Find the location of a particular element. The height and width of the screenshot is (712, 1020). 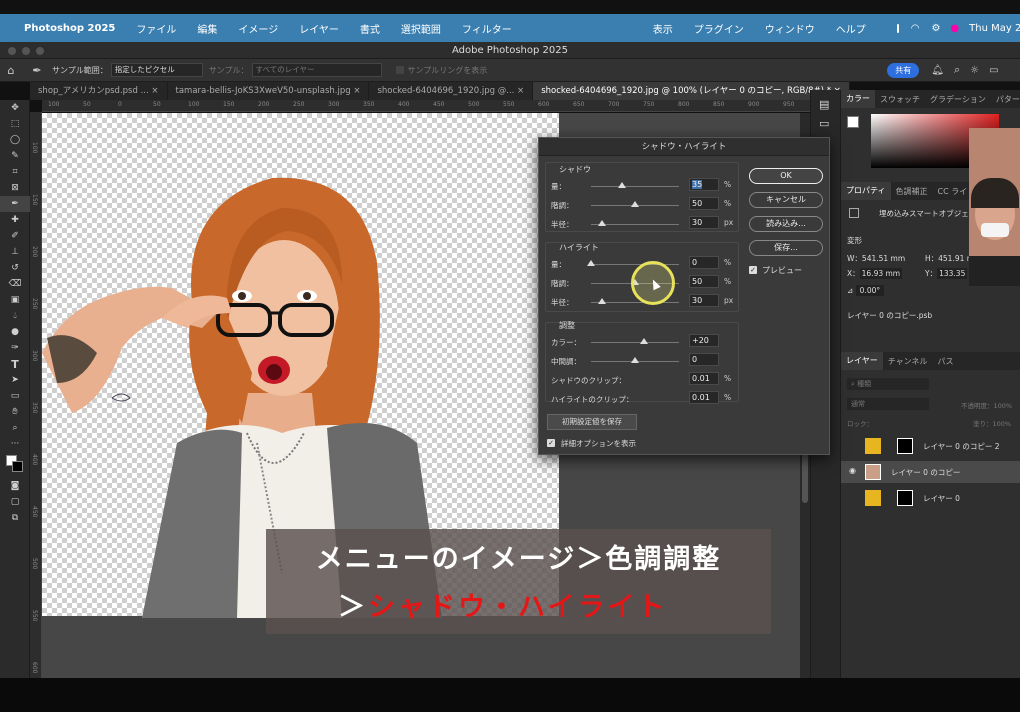

menu-type: 書式 is located at coordinates (370, 28).